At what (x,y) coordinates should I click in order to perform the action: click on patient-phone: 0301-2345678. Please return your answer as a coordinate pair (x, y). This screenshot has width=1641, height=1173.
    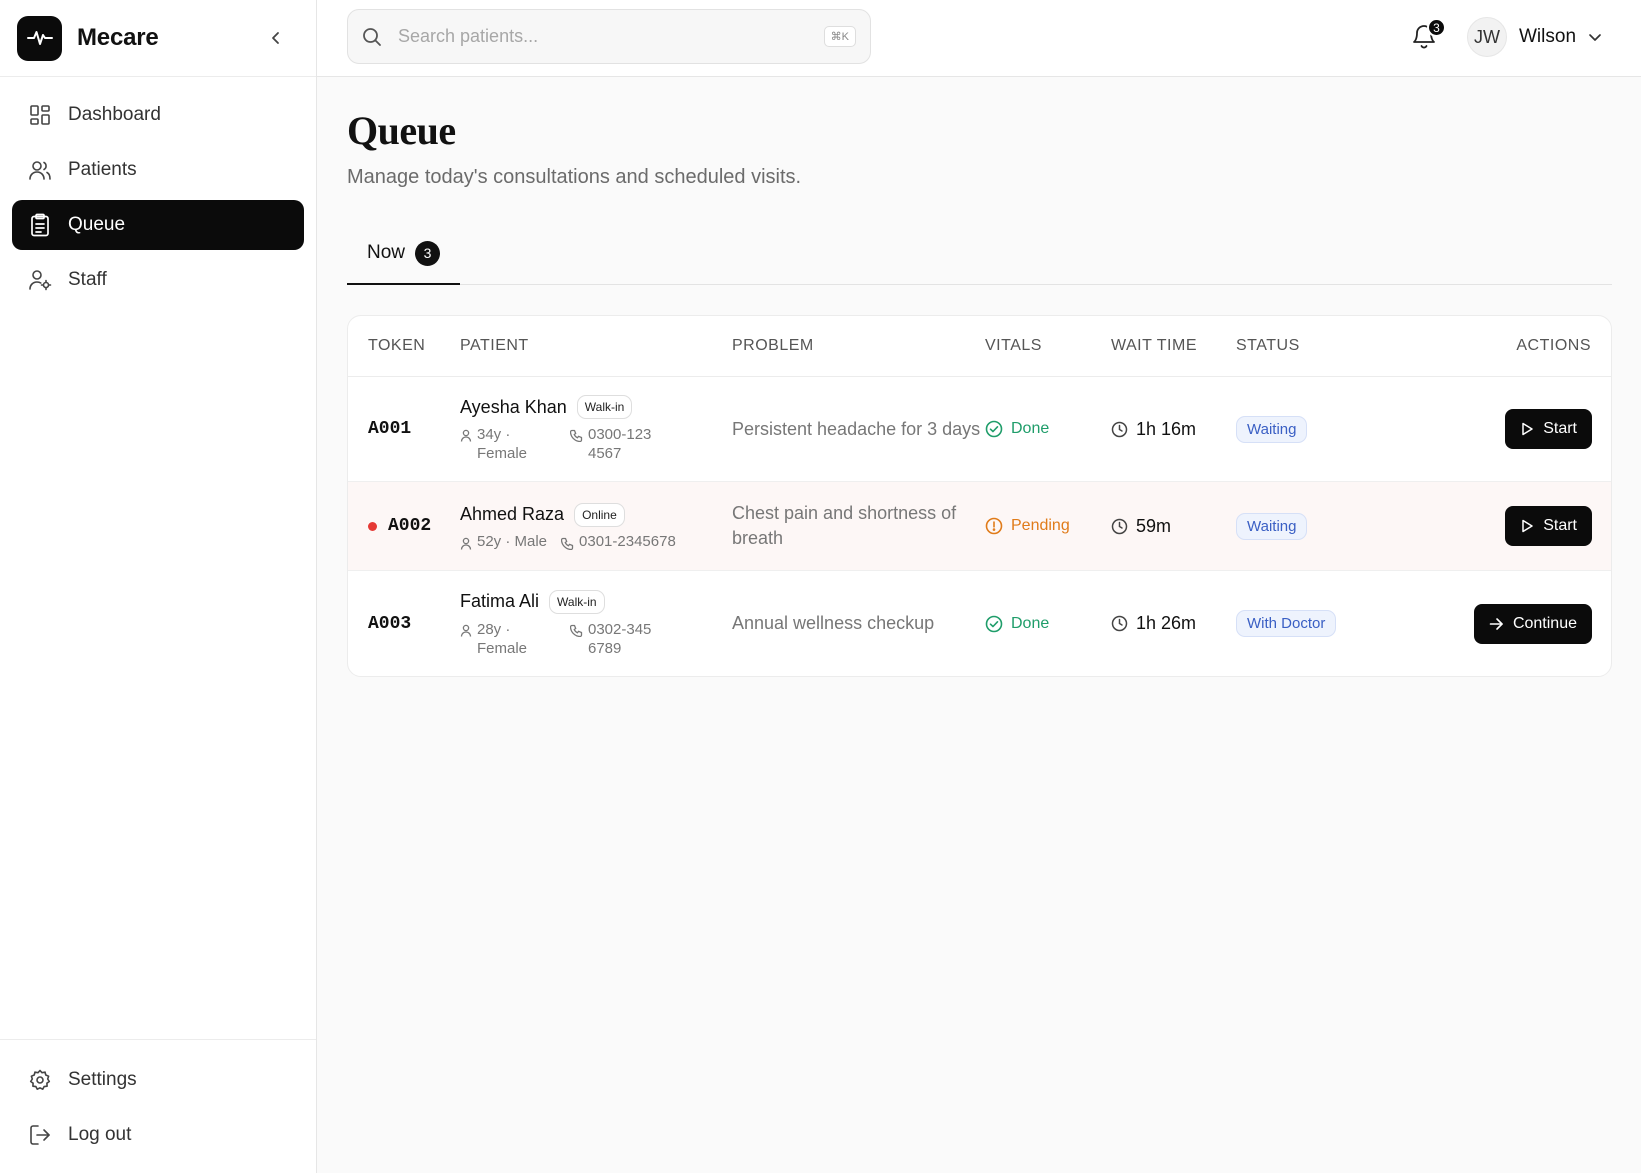
    Looking at the image, I should click on (618, 541).